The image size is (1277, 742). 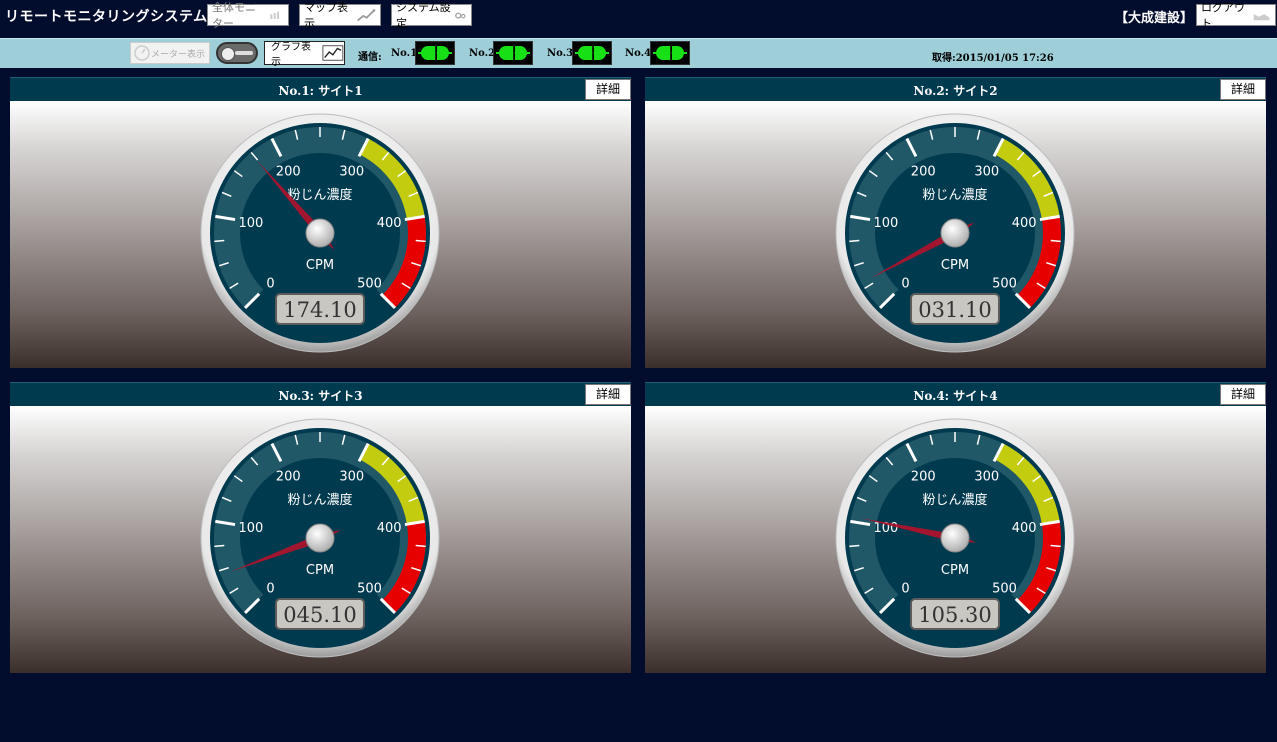 I want to click on node-label-4: No.4, so click(x=638, y=53).